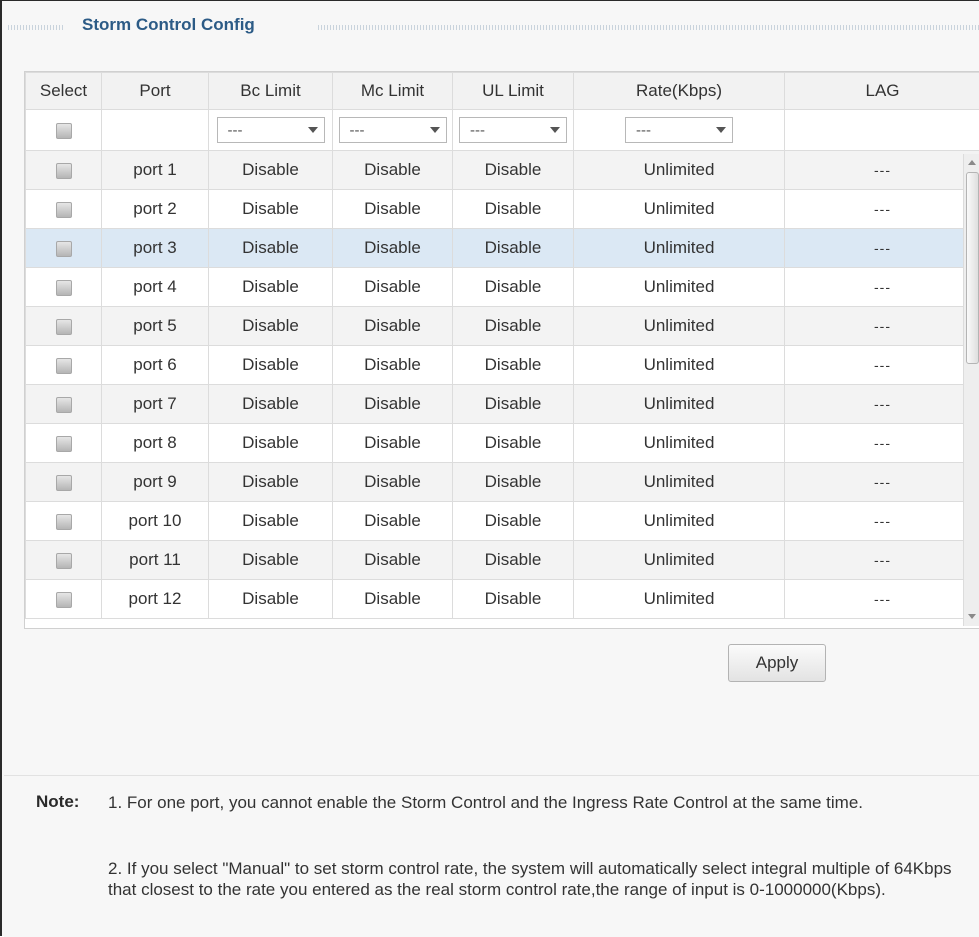 This screenshot has width=979, height=937. I want to click on scroll-up-arrow-icon, so click(972, 163).